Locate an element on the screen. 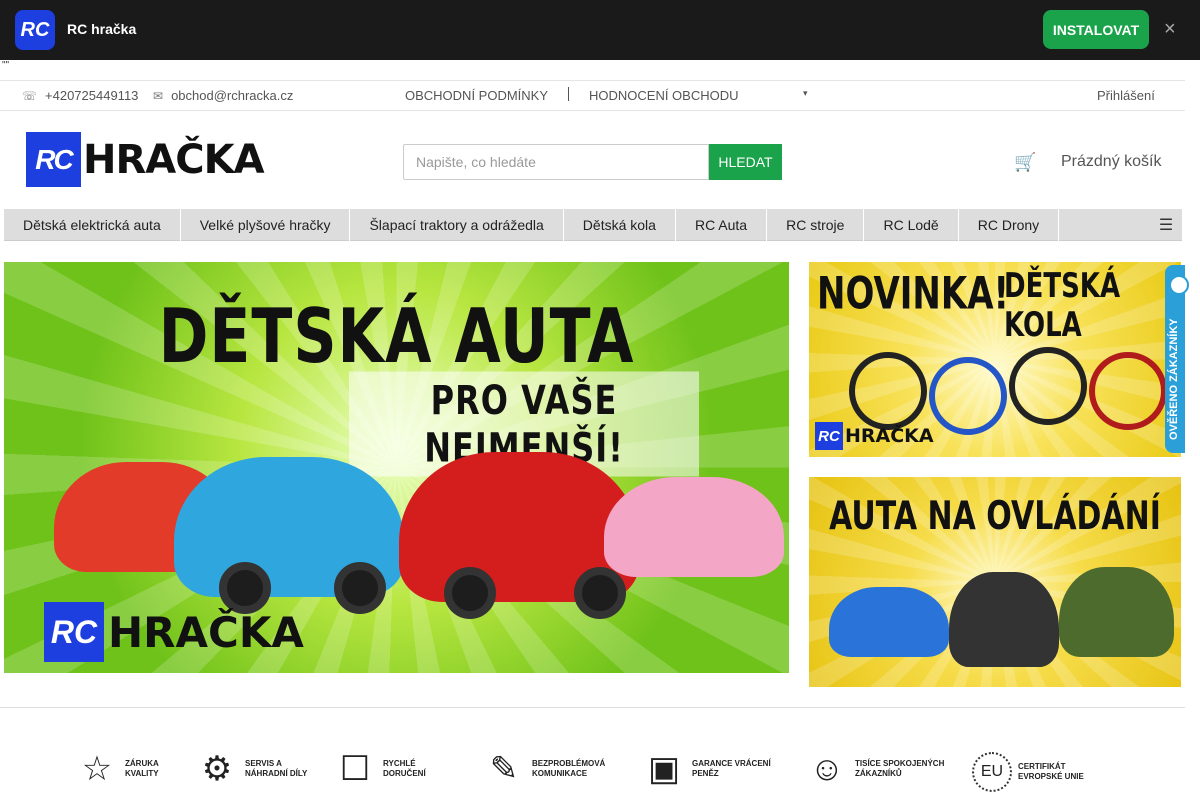  benefit-delivery: ☐ RYCHLÉ DORUČENÍ is located at coordinates (388, 769).